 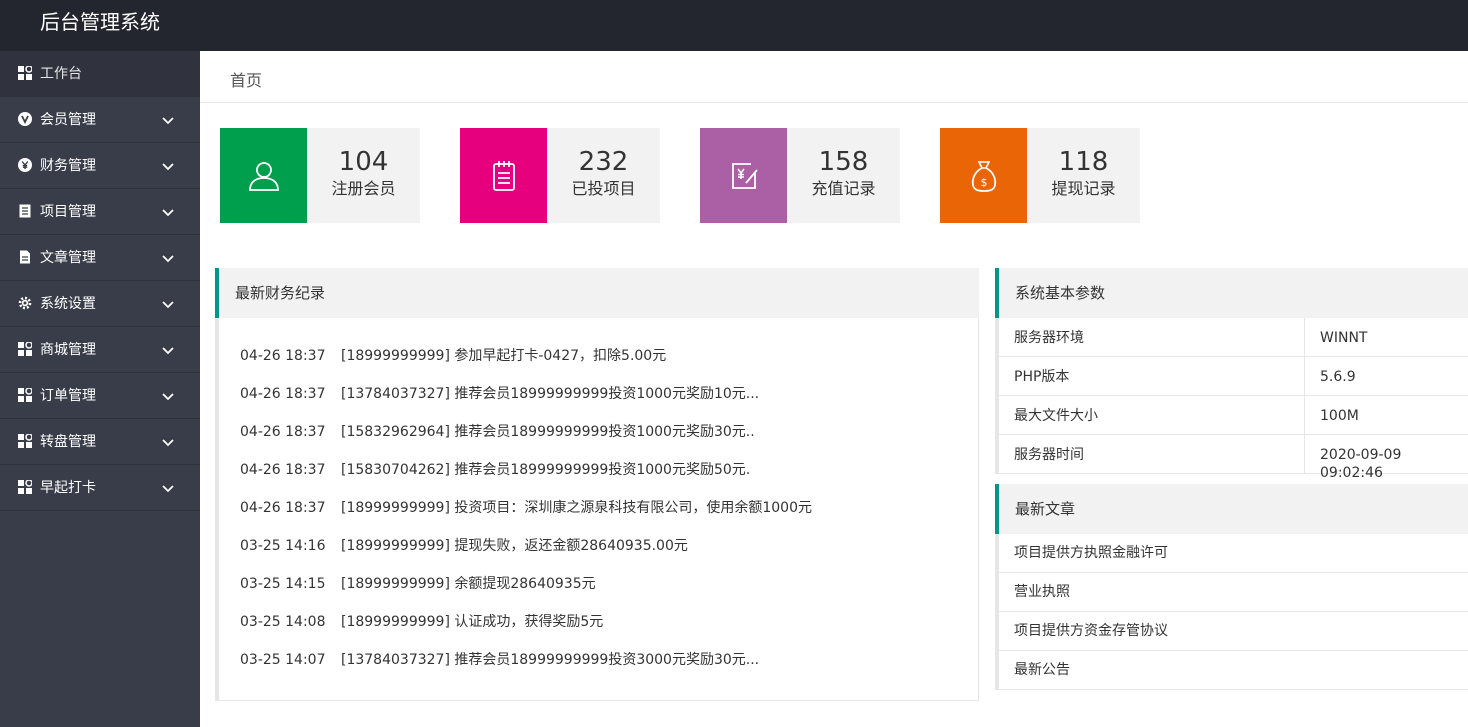 What do you see at coordinates (68, 442) in the screenshot?
I see `sidebar-item-label: 转盘管理` at bounding box center [68, 442].